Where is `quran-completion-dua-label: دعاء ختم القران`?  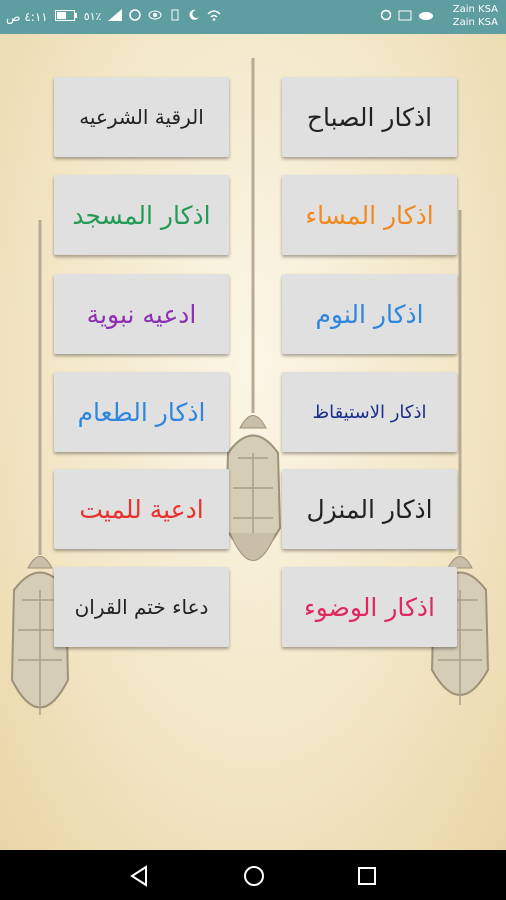
quran-completion-dua-label: دعاء ختم القران is located at coordinates (141, 607).